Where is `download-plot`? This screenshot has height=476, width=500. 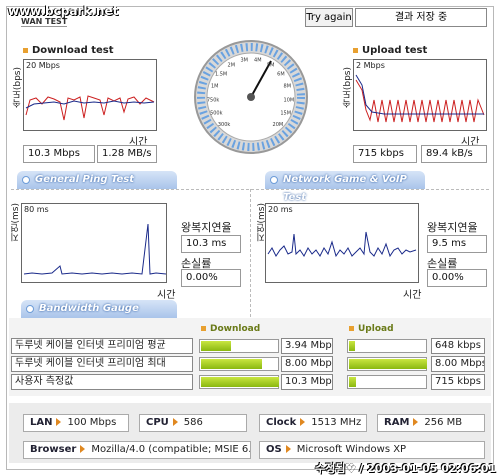
download-plot is located at coordinates (90, 108).